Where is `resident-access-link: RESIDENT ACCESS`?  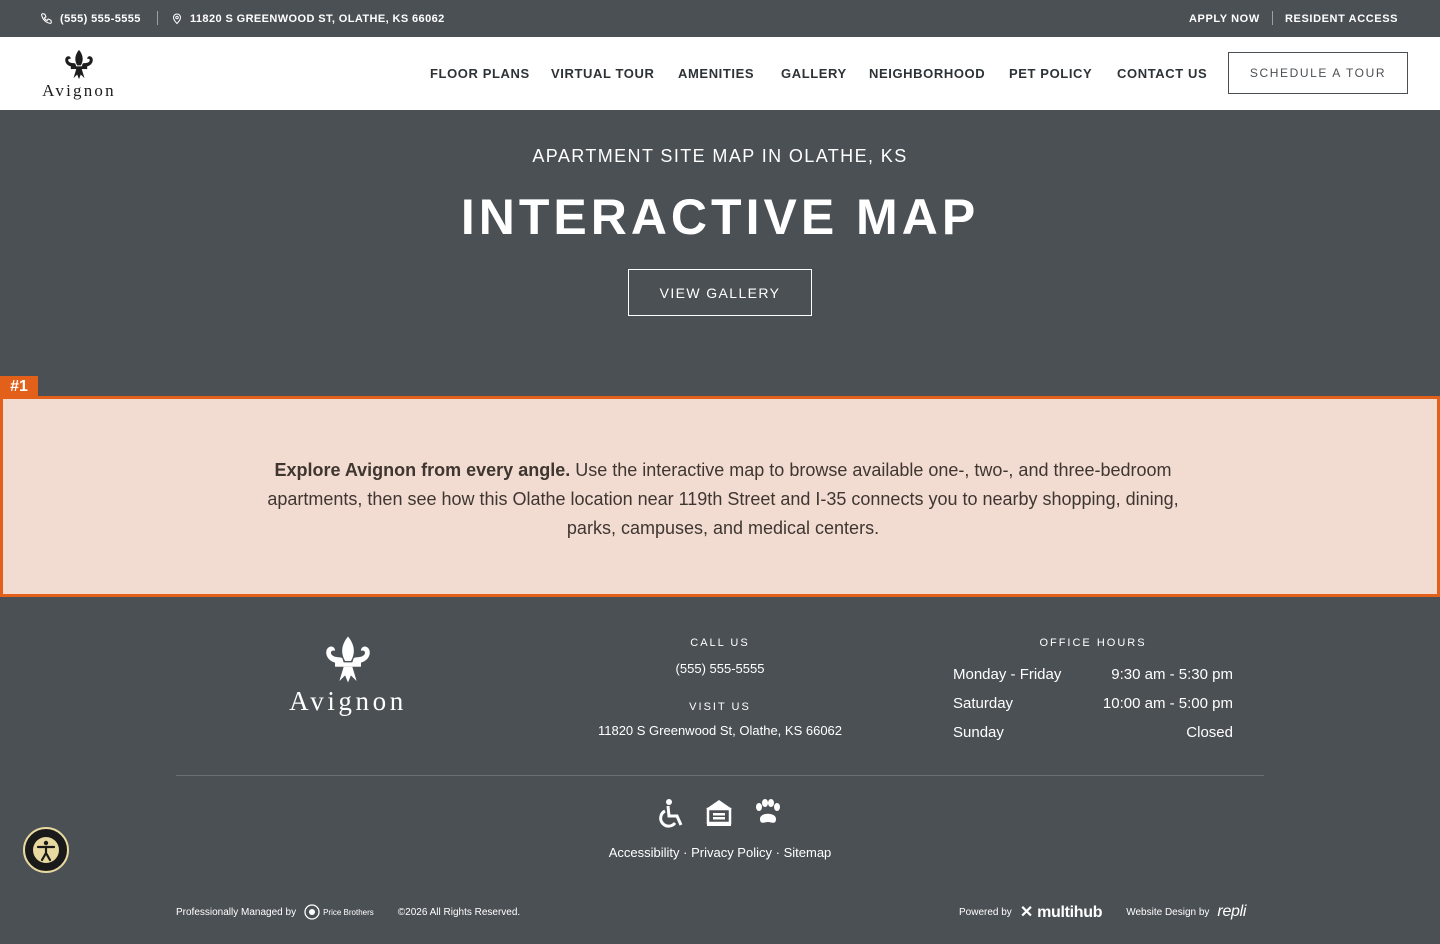 resident-access-link: RESIDENT ACCESS is located at coordinates (1341, 18).